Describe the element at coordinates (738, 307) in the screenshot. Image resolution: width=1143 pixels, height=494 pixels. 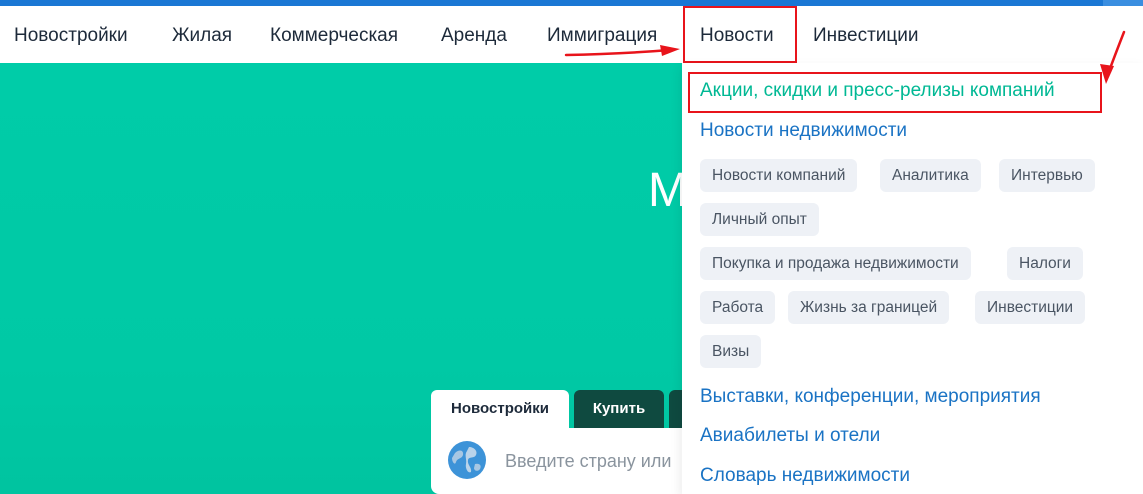
I see `chip-work: Работа` at that location.